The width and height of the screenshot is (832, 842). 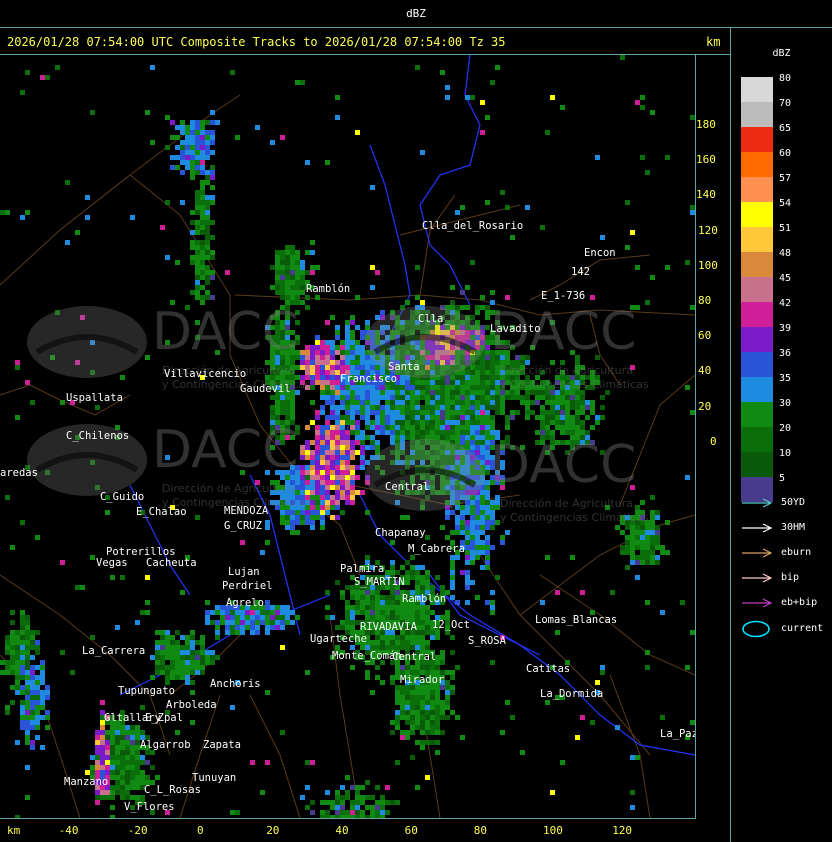 I want to click on x-axis: km -40 -20 0 20 40 60 80 100 120, so click(x=365, y=830).